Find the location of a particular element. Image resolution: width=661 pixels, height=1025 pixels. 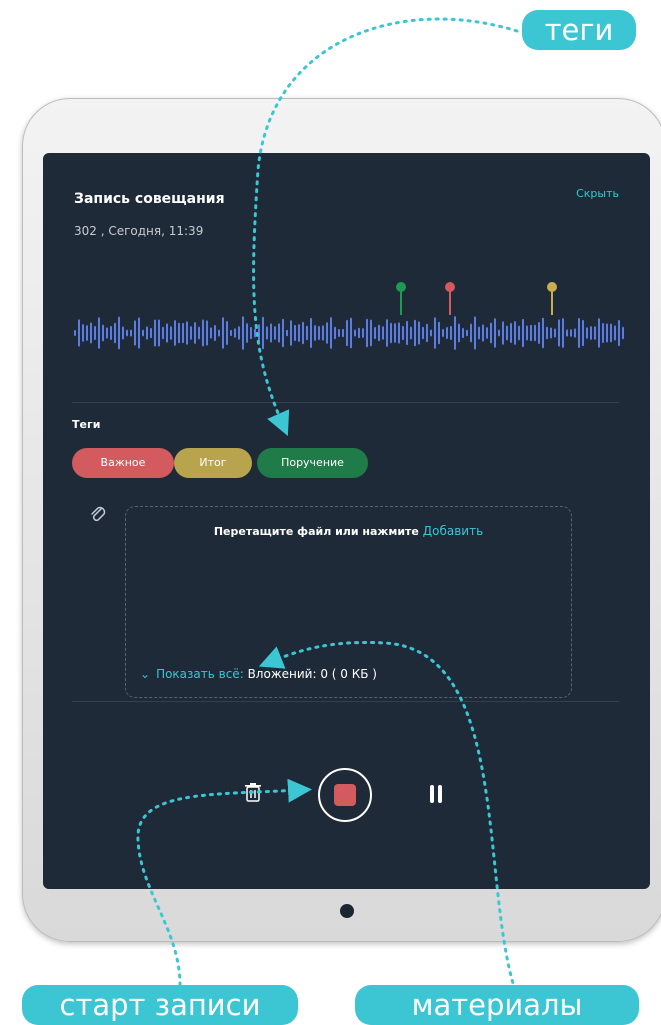

record-stop-button is located at coordinates (345, 795).